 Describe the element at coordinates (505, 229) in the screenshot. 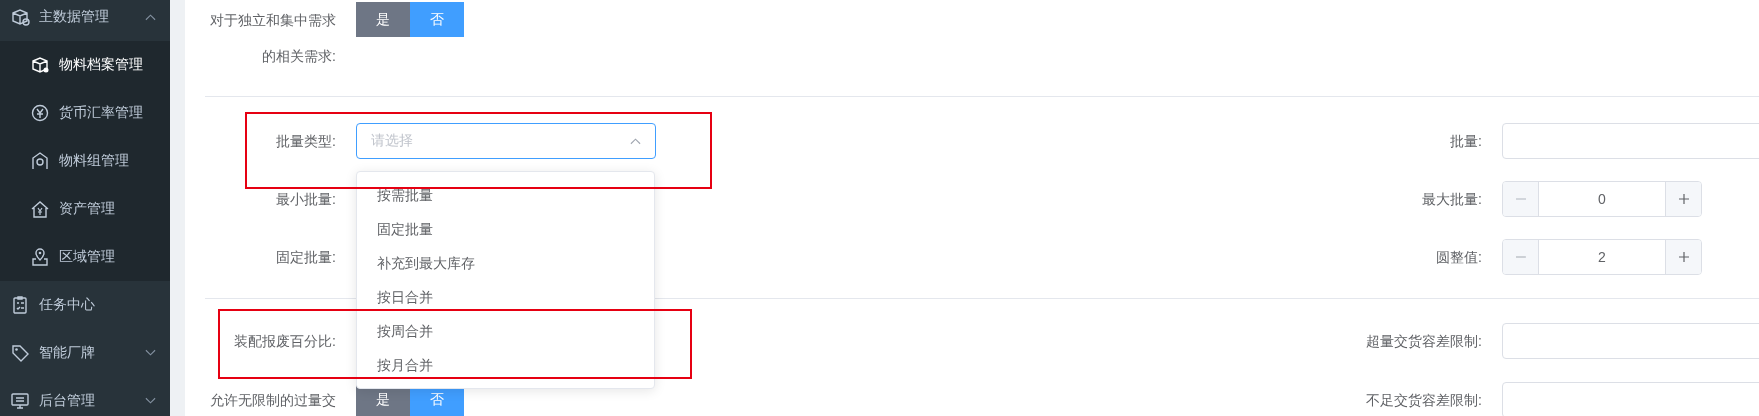

I see `dropdown-option: 固定批量` at that location.